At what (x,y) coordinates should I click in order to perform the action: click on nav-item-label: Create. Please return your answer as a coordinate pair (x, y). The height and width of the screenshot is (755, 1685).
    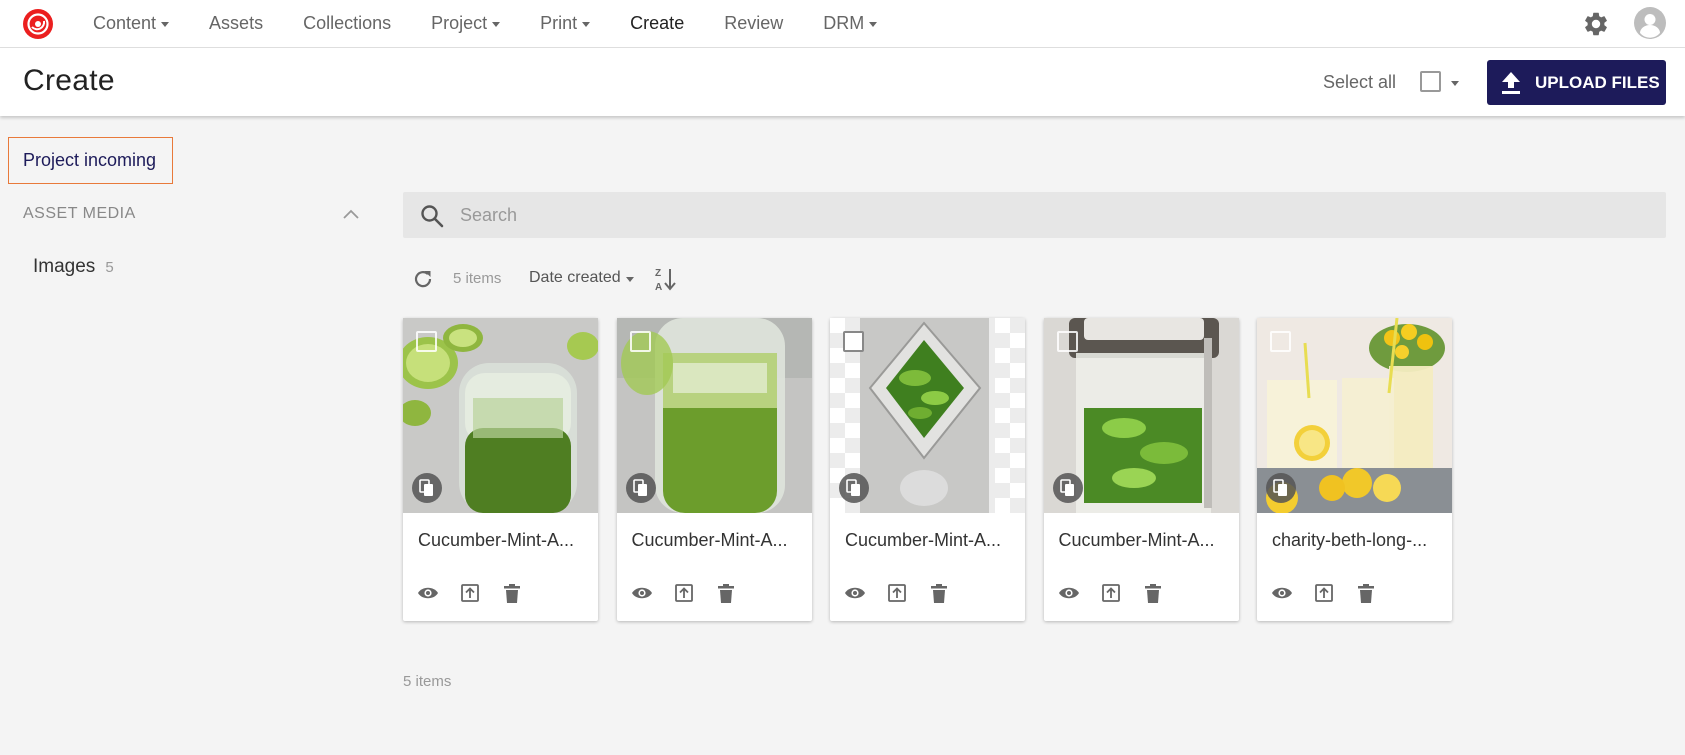
    Looking at the image, I should click on (657, 22).